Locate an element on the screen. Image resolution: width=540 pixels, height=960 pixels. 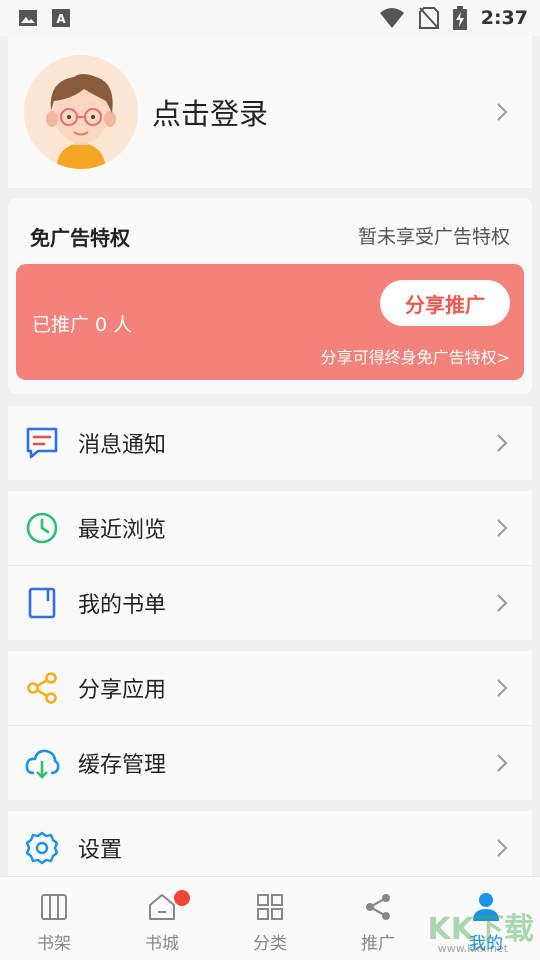
menu-item-cache: 缓存管理 is located at coordinates (270, 763).